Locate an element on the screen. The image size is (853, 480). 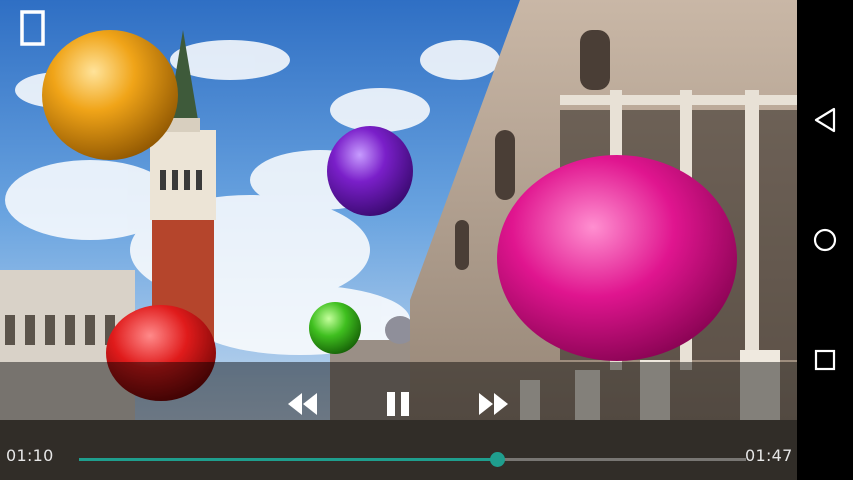
seek-progress is located at coordinates (288, 459).